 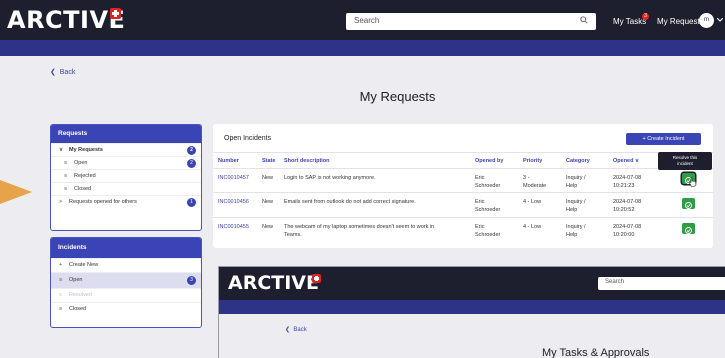 What do you see at coordinates (84, 265) in the screenshot?
I see `sidebar-item-label: Create New` at bounding box center [84, 265].